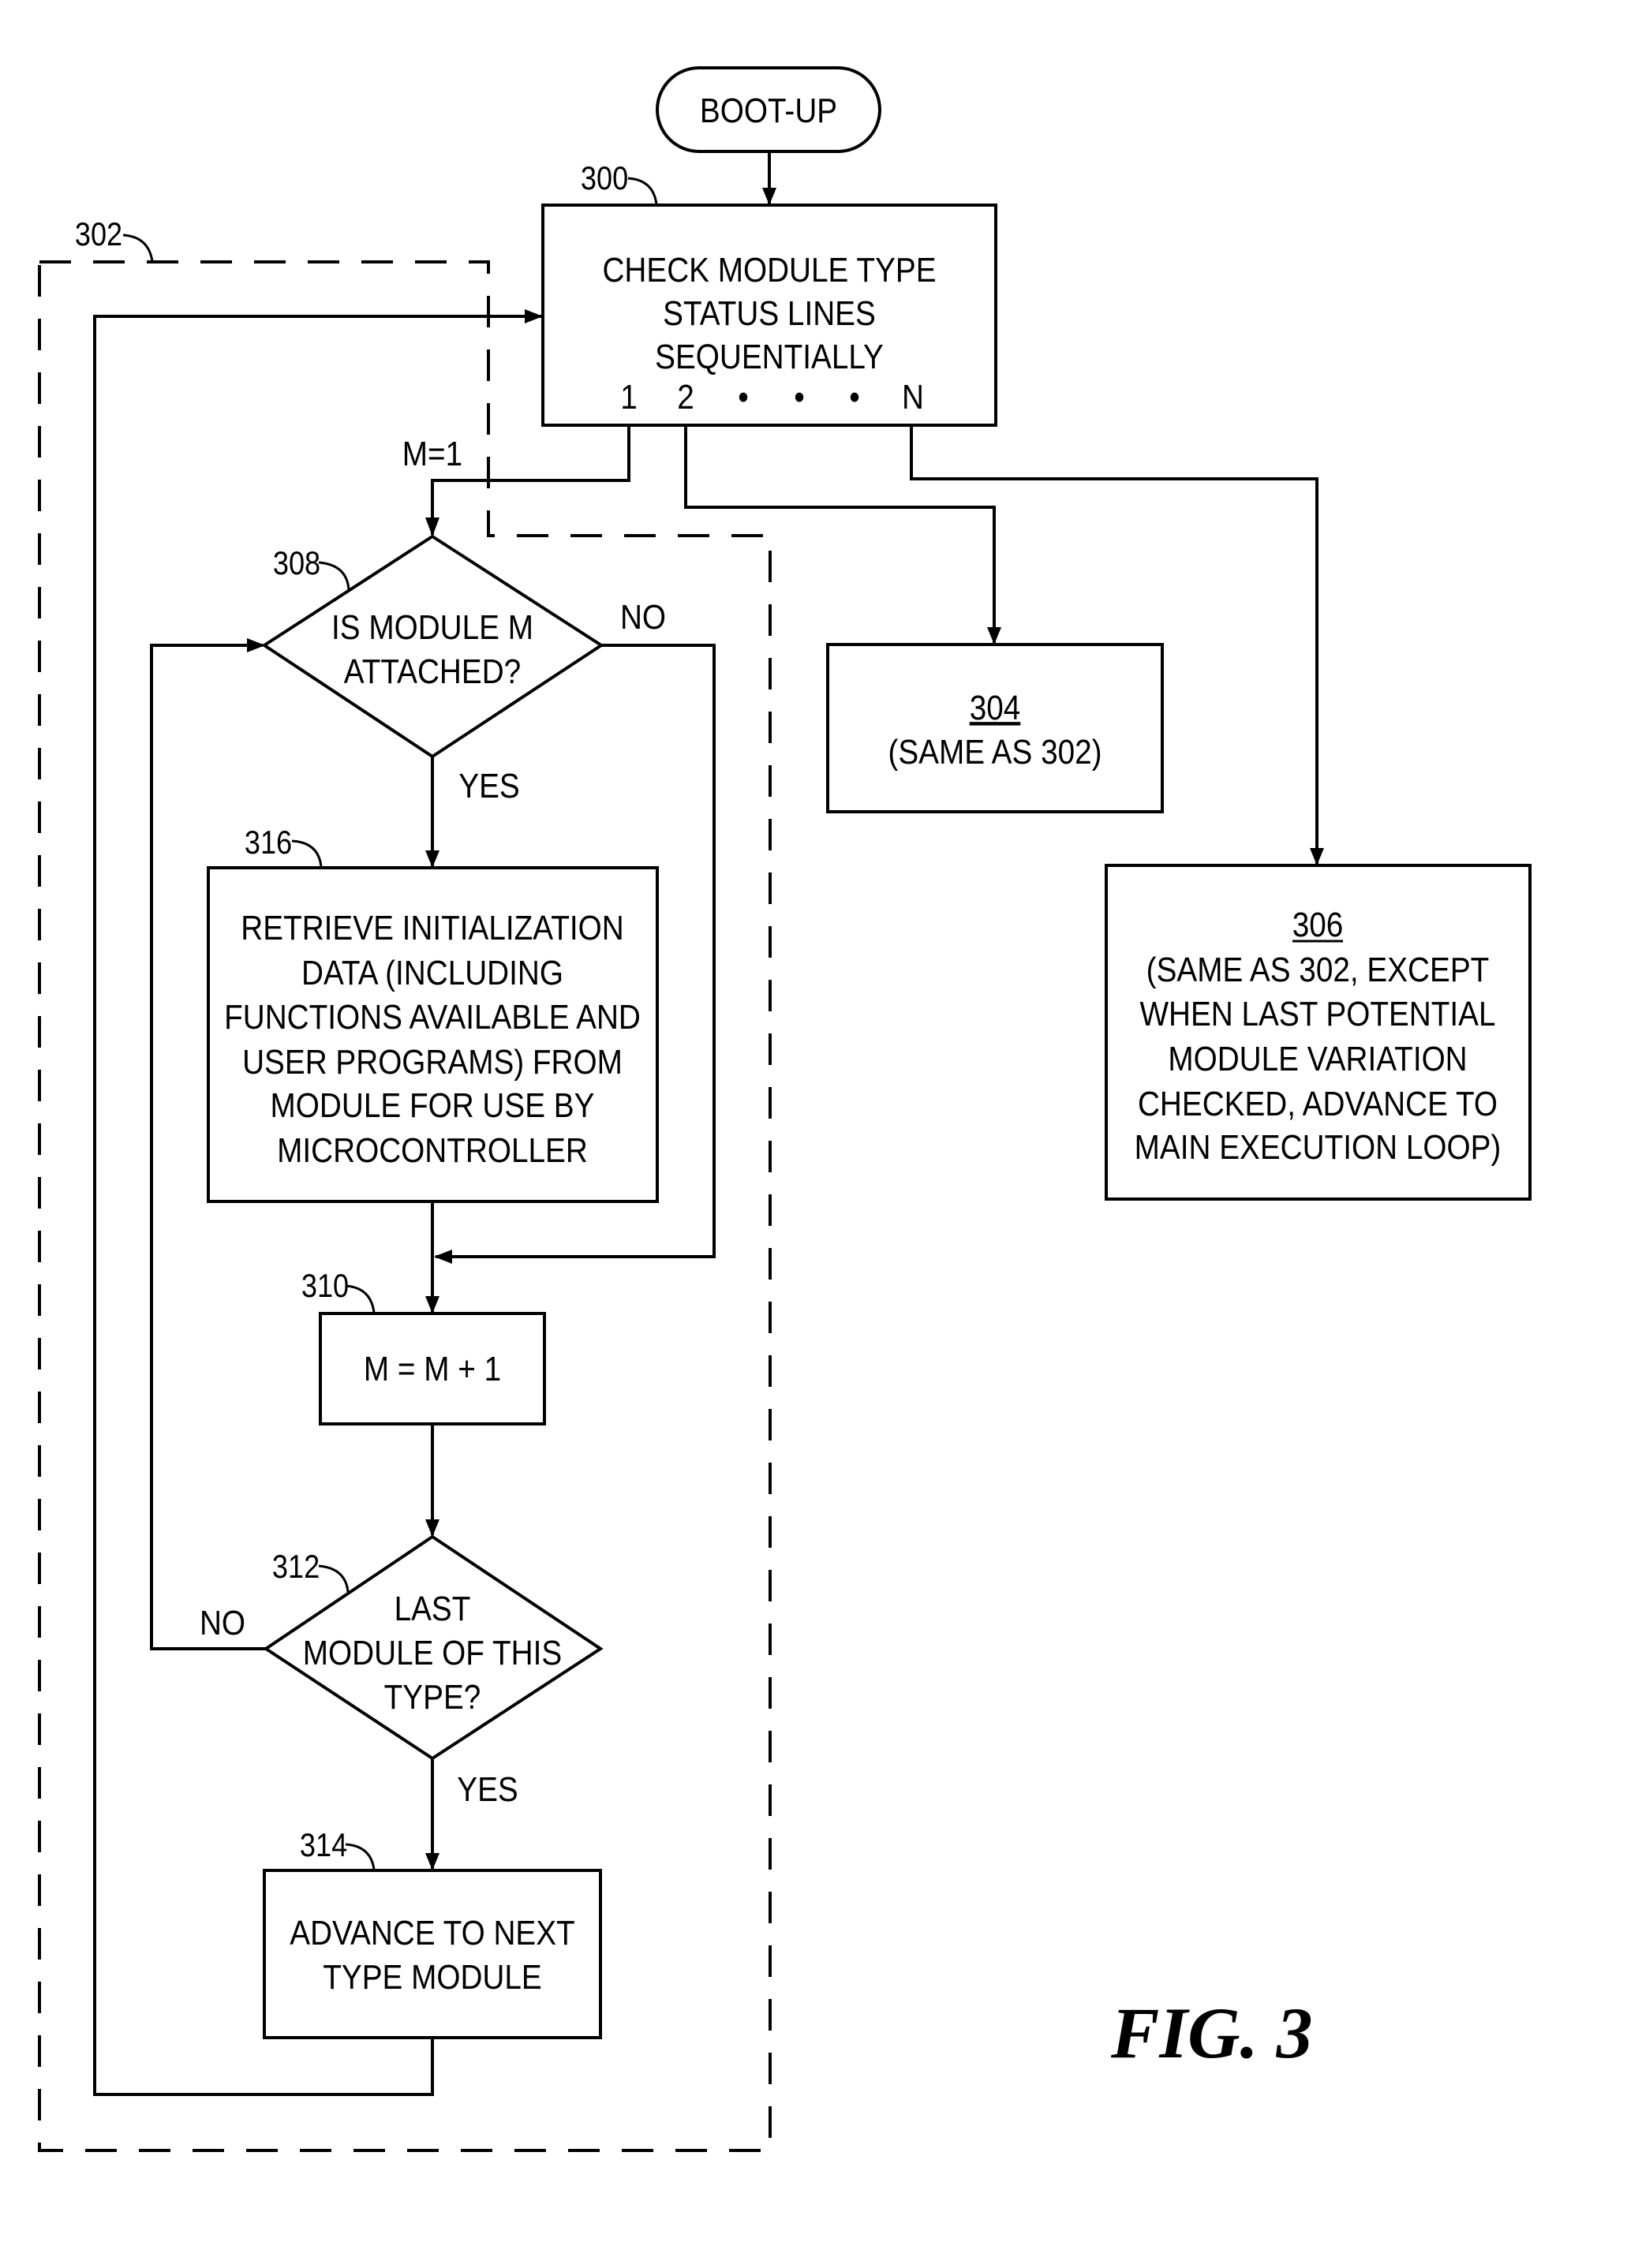 This screenshot has width=1642, height=2268. Describe the element at coordinates (323, 1846) in the screenshot. I see `node-314-ref-label: 314` at that location.